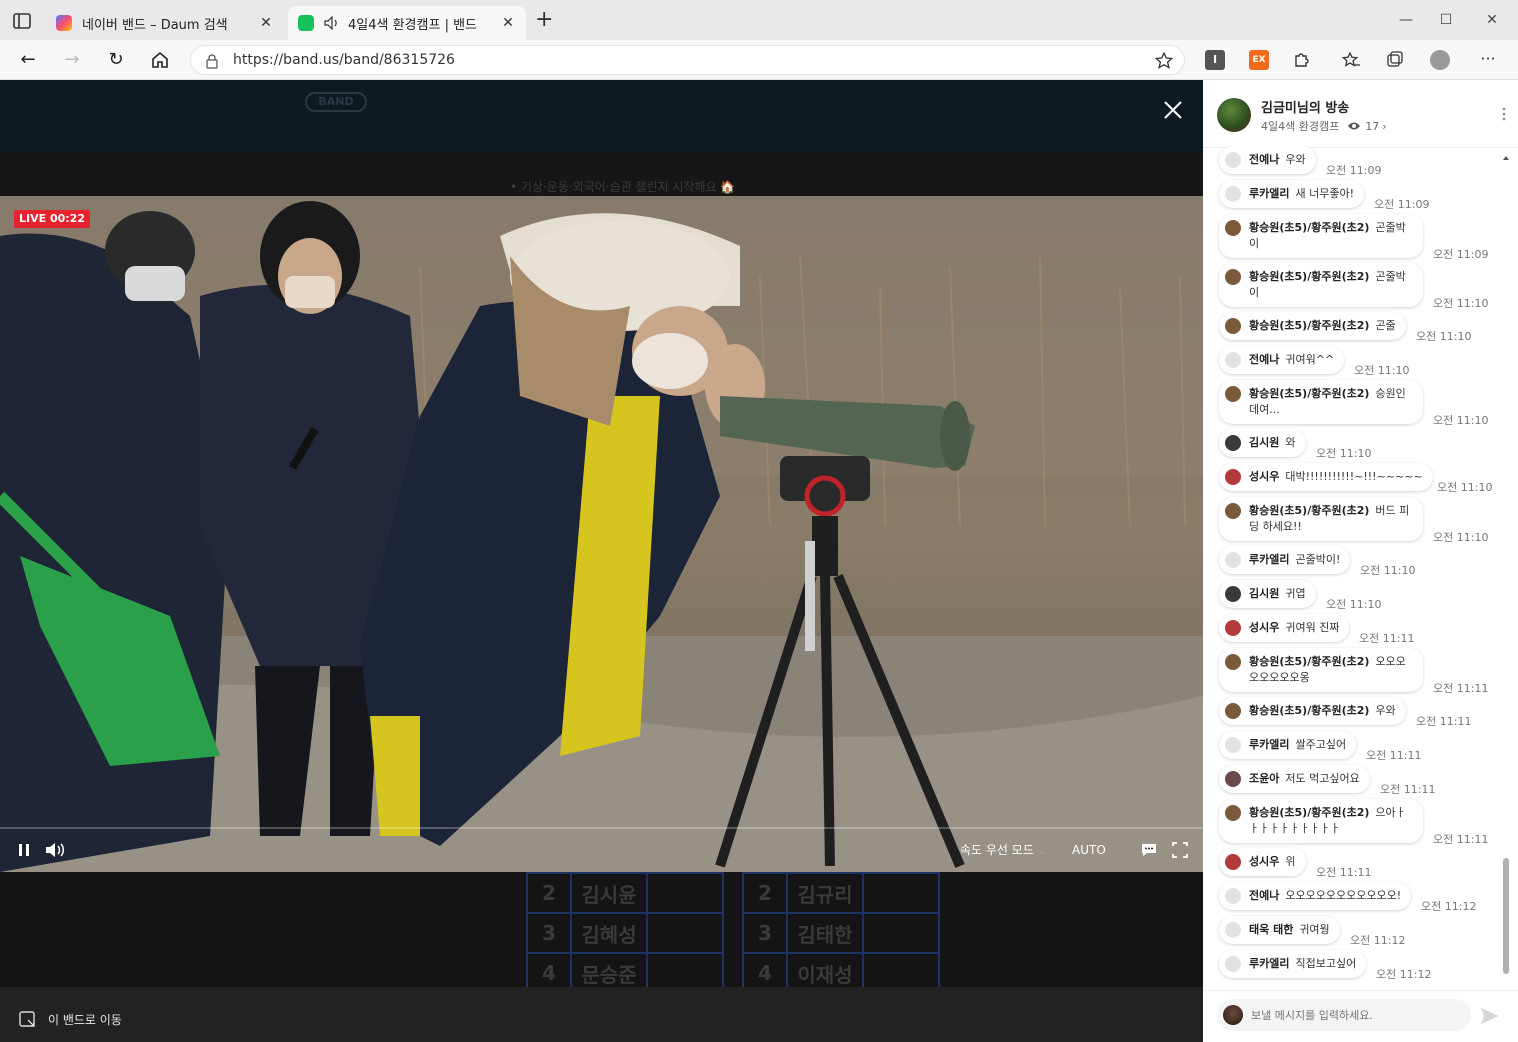 The width and height of the screenshot is (1518, 1042). Describe the element at coordinates (601, 828) in the screenshot. I see `video-progress-bar` at that location.